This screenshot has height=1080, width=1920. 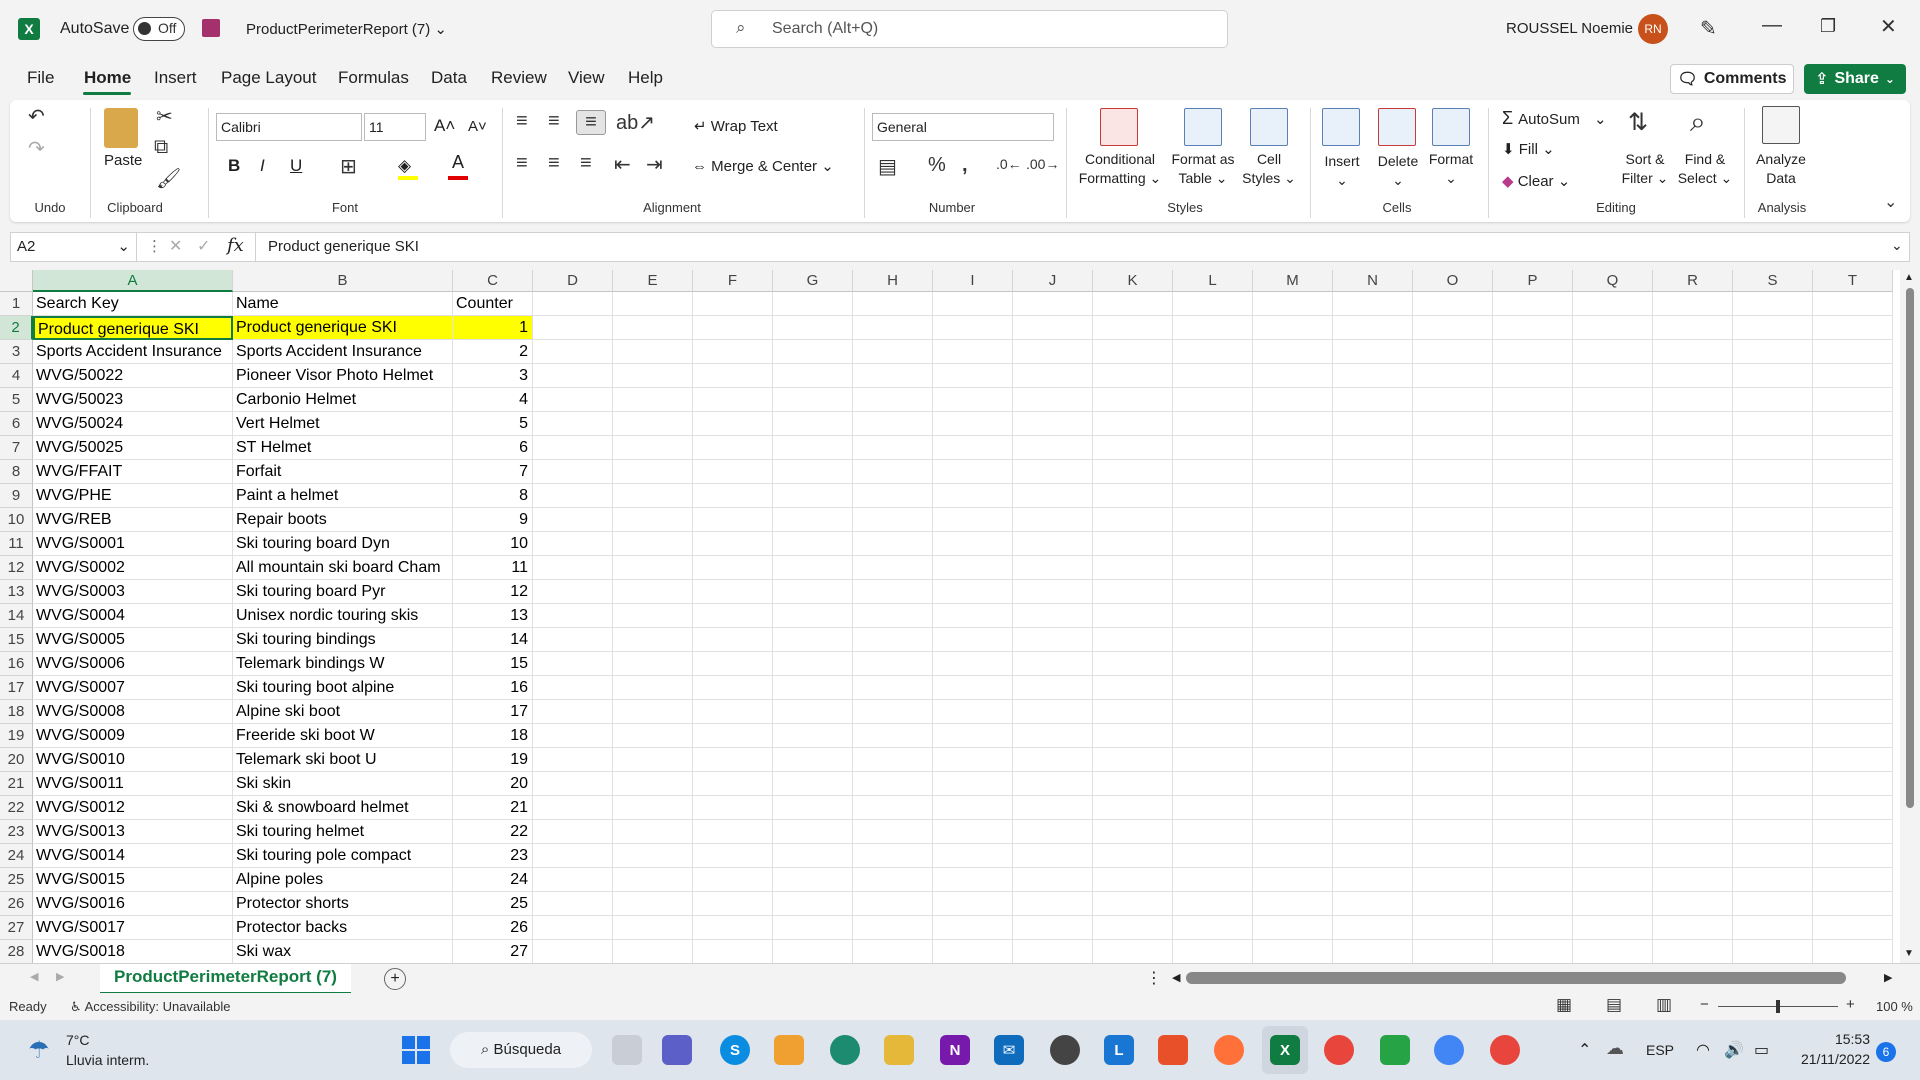 What do you see at coordinates (449, 78) in the screenshot?
I see `menu-data: Data` at bounding box center [449, 78].